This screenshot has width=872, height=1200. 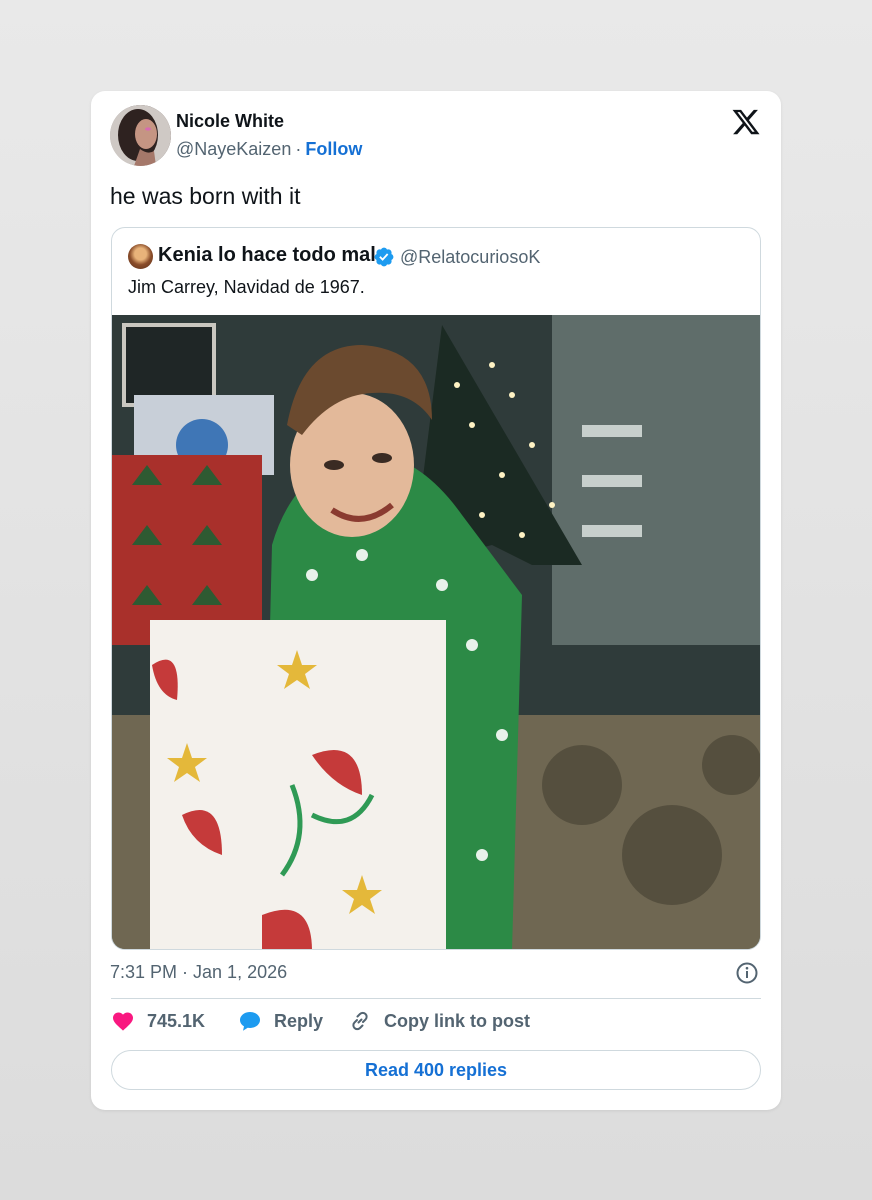 I want to click on like-button: 745.1K, so click(x=158, y=1021).